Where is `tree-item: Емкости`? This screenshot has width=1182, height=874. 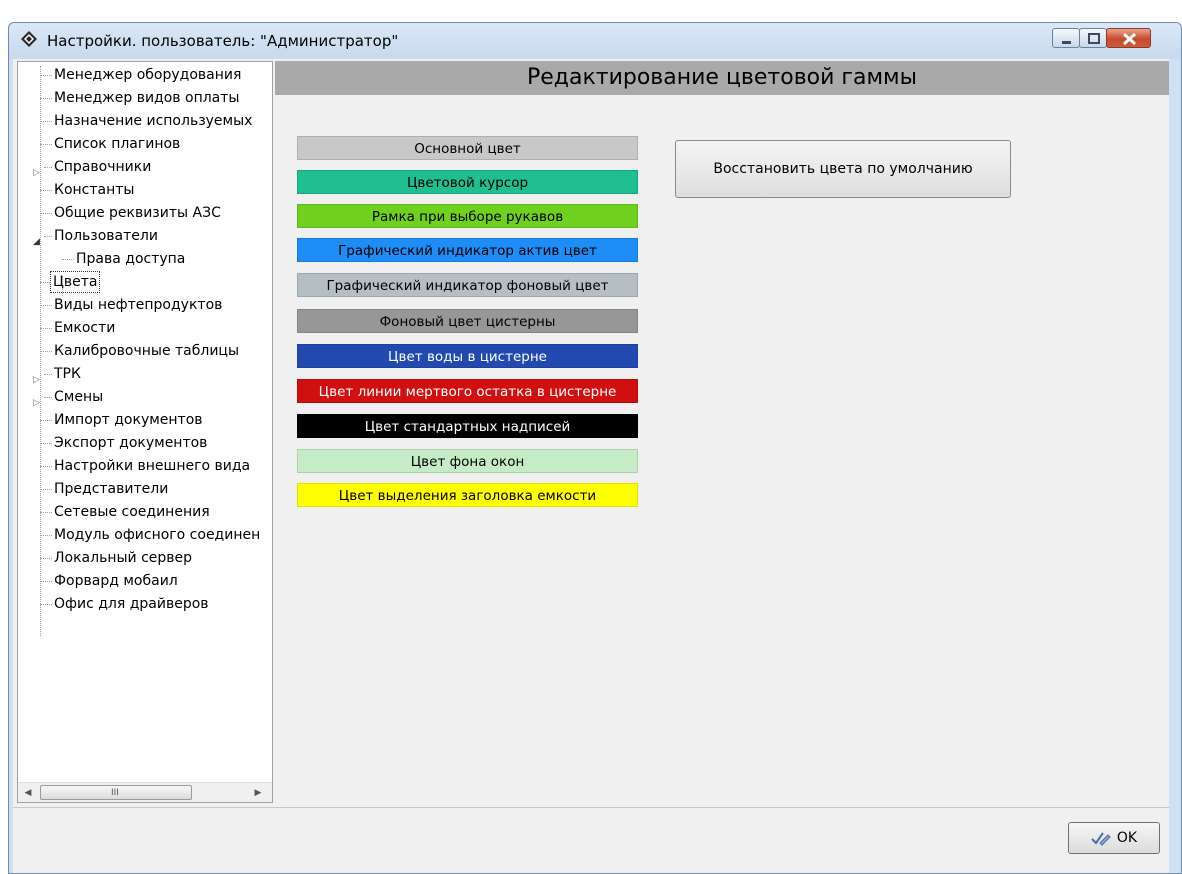 tree-item: Емкости is located at coordinates (145, 328).